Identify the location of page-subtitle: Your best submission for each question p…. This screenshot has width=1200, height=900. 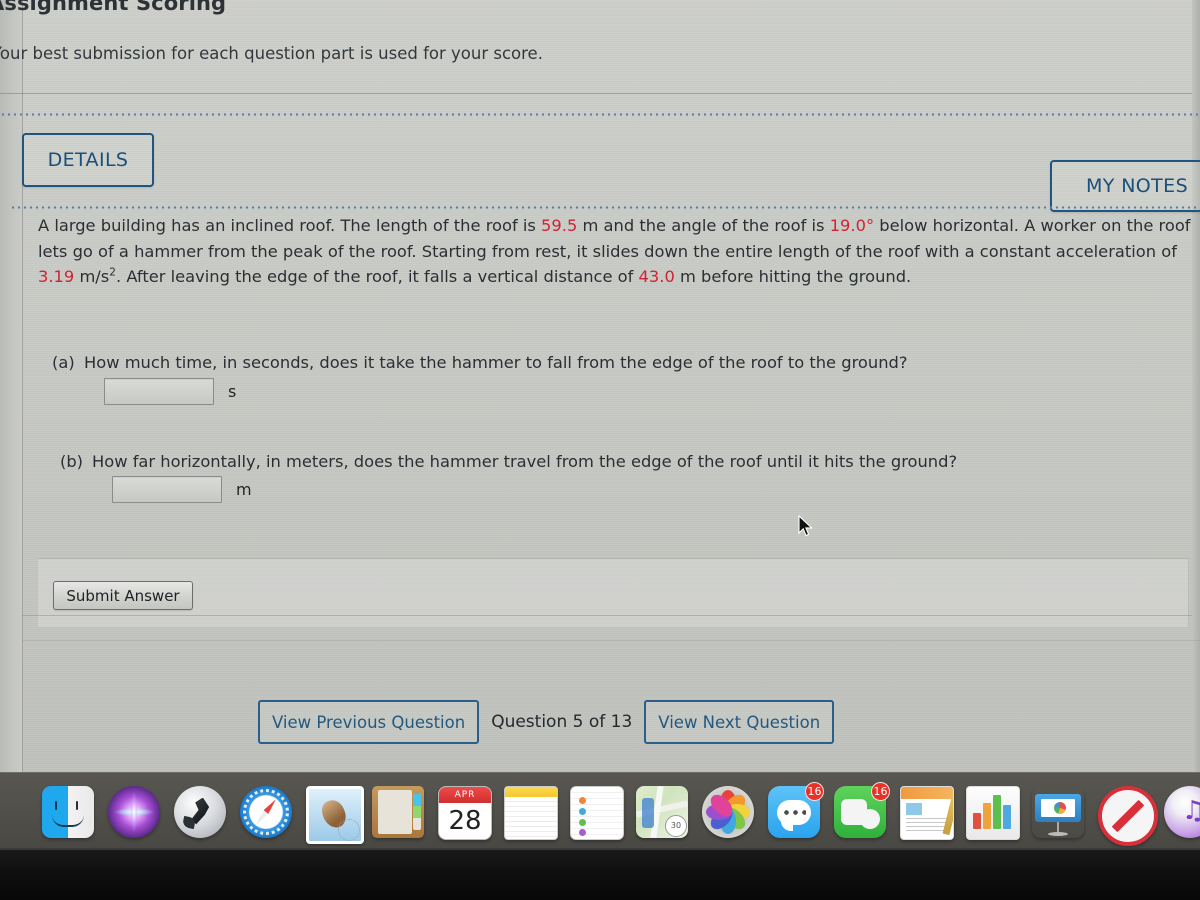
(271, 53).